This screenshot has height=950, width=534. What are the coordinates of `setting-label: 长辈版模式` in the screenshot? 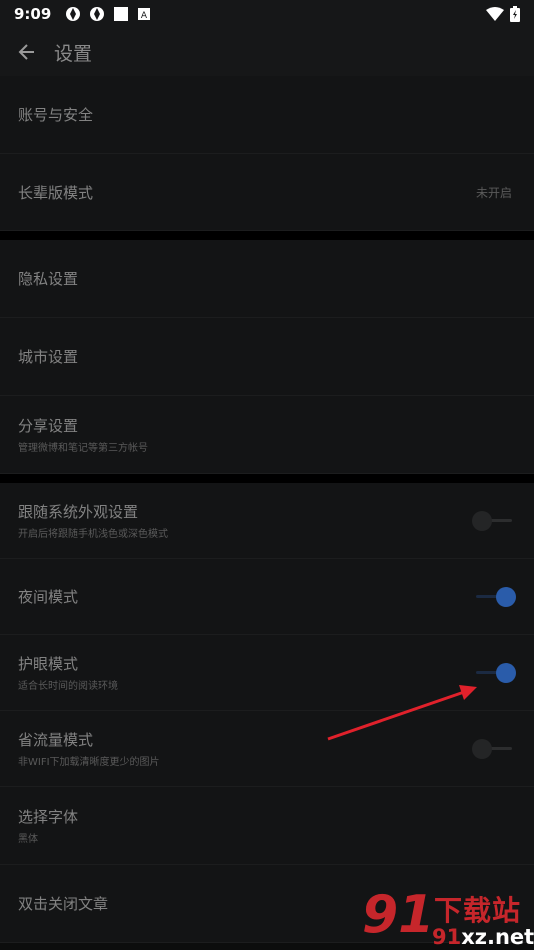 It's located at (56, 192).